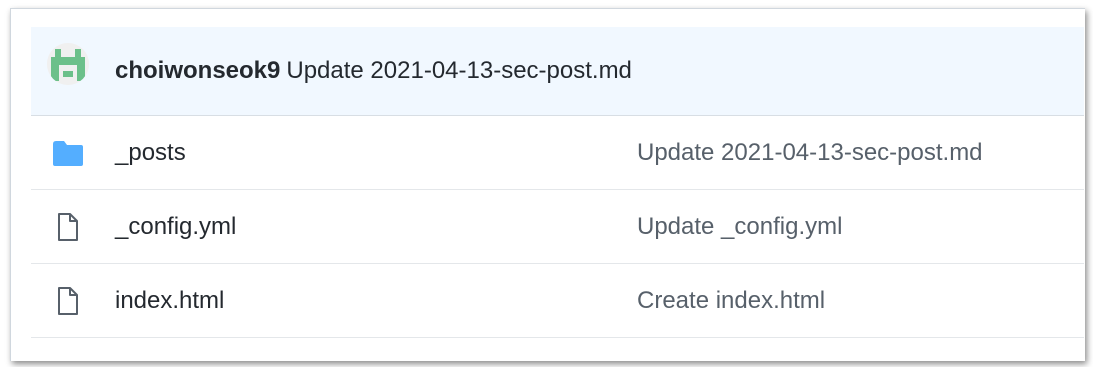 Image resolution: width=1093 pixels, height=367 pixels. Describe the element at coordinates (197, 70) in the screenshot. I see `commit-author-link: choiwonseok9` at that location.